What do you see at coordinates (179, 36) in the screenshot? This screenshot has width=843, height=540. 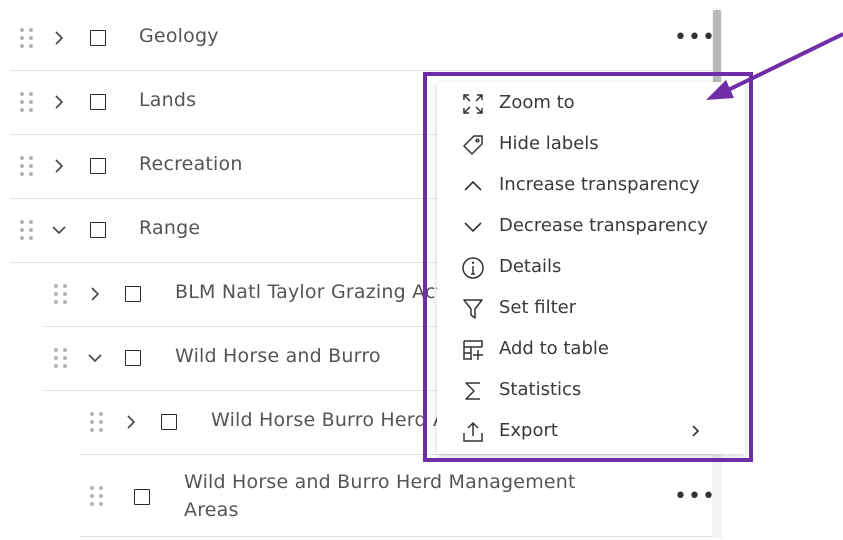 I see `layer-label: Geology` at bounding box center [179, 36].